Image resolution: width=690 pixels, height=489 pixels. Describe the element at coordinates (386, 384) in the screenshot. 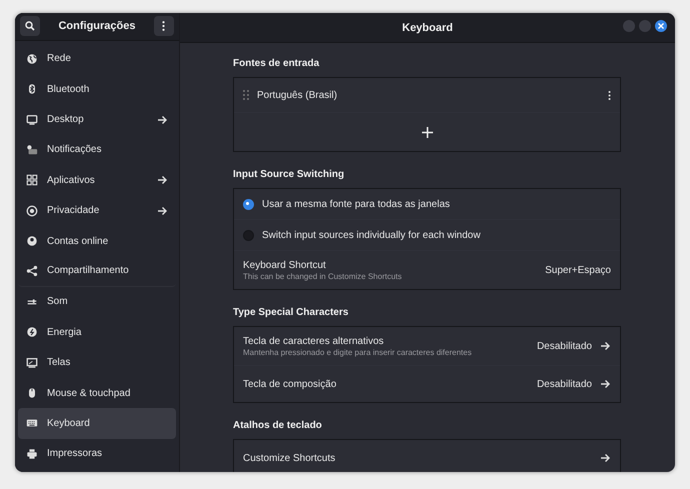

I see `row-title: Tecla de composição` at that location.